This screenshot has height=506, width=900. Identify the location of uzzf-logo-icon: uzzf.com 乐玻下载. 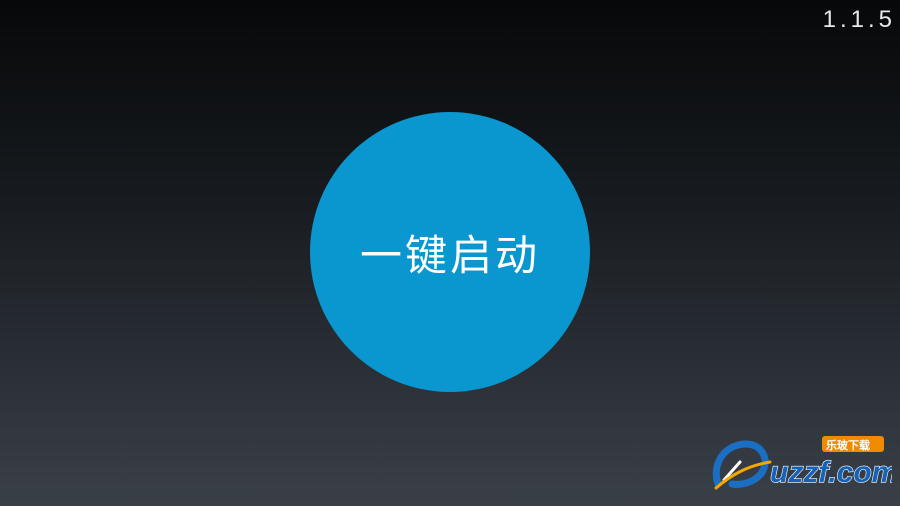
(805, 463).